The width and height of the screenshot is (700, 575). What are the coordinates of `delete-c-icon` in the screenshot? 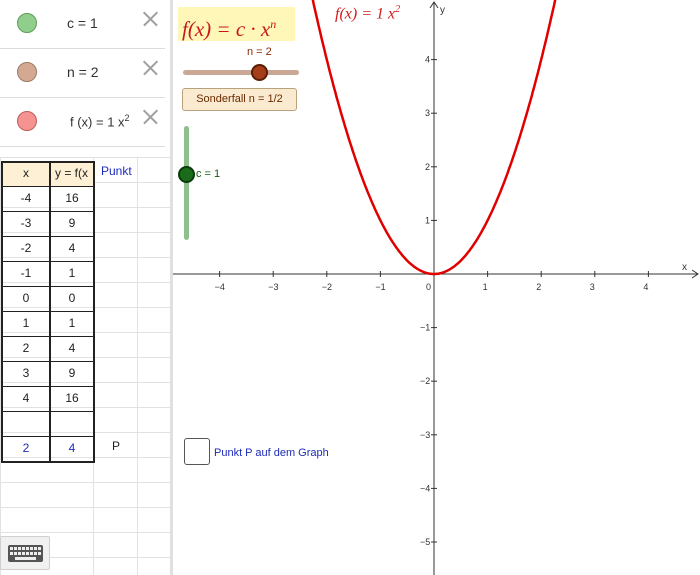 It's located at (150, 20).